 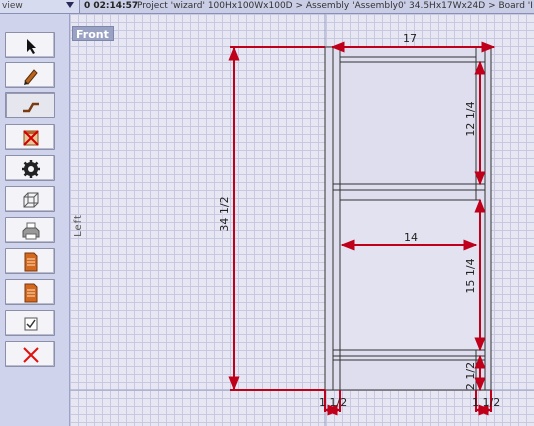 I want to click on checkbox-icon, so click(x=31, y=324).